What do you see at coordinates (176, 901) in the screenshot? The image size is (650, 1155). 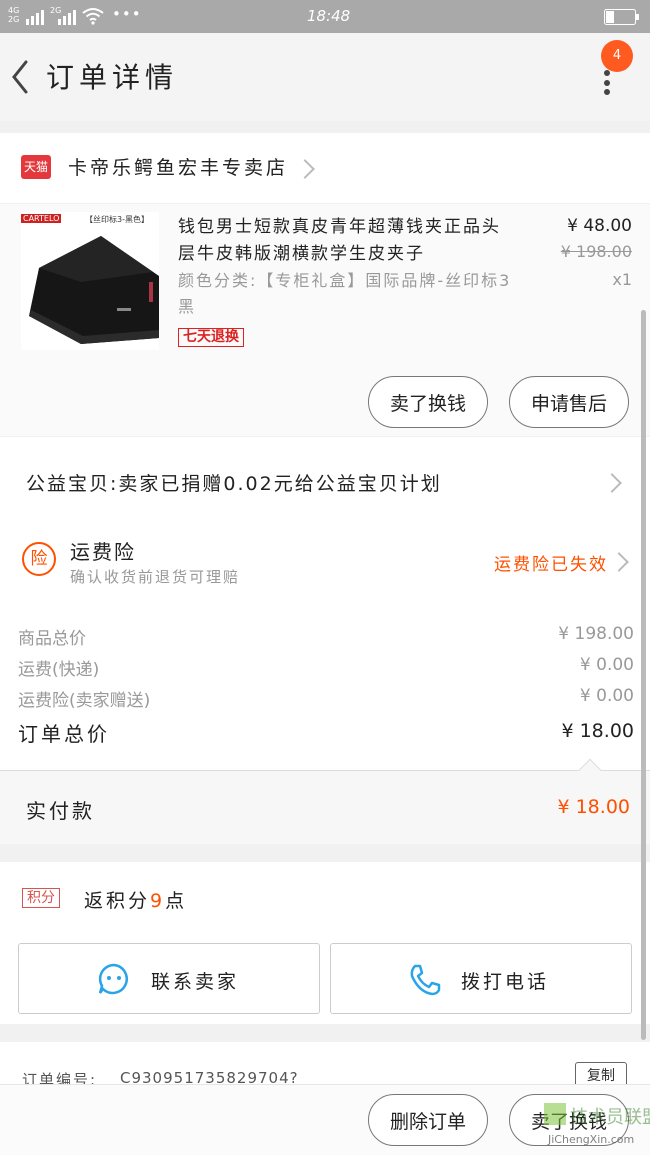 I see `points-suffix: 点` at bounding box center [176, 901].